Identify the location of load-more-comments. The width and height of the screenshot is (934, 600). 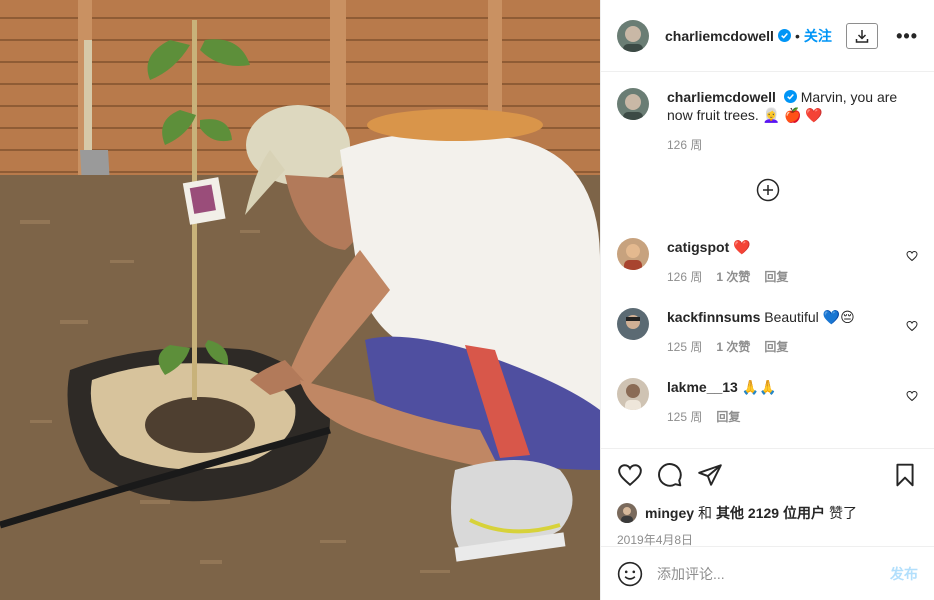
(767, 208).